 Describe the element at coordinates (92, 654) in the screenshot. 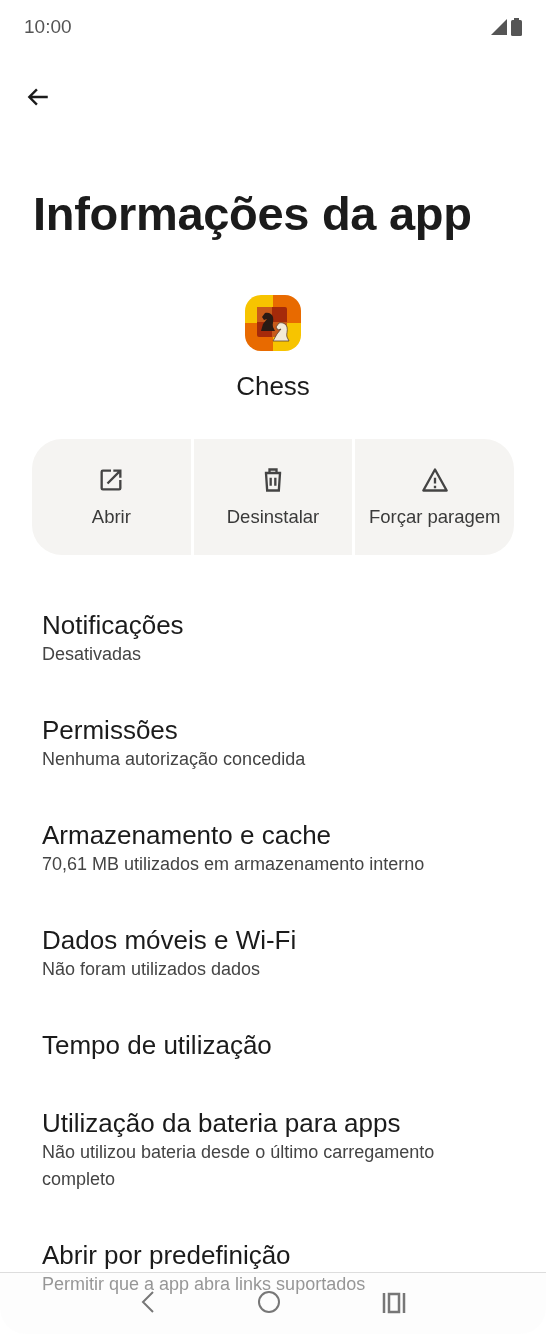

I see `setting-subtitle: Desativadas` at that location.